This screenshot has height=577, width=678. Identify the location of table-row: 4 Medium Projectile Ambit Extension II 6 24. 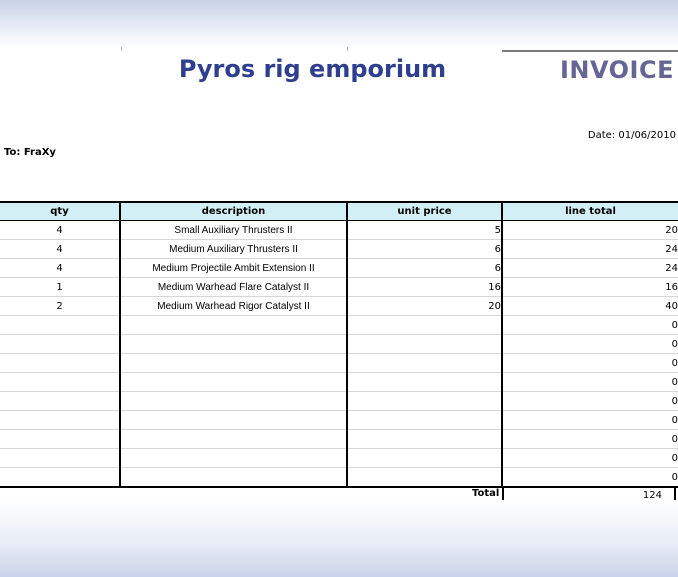
(339, 268).